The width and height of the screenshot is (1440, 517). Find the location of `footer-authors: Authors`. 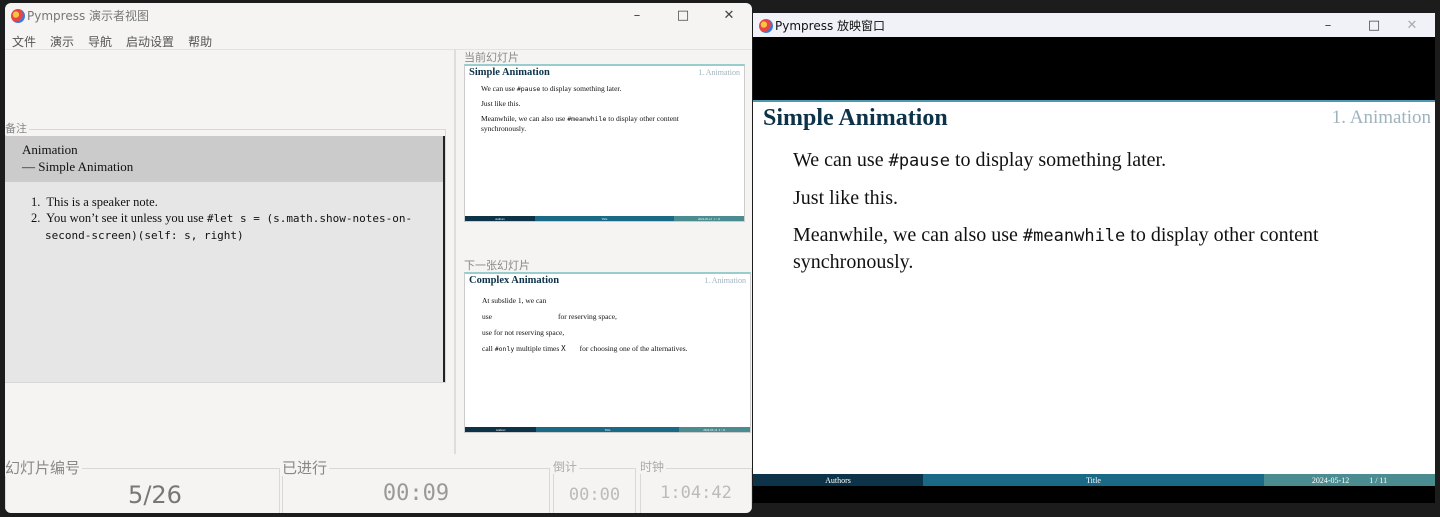

footer-authors: Authors is located at coordinates (838, 480).